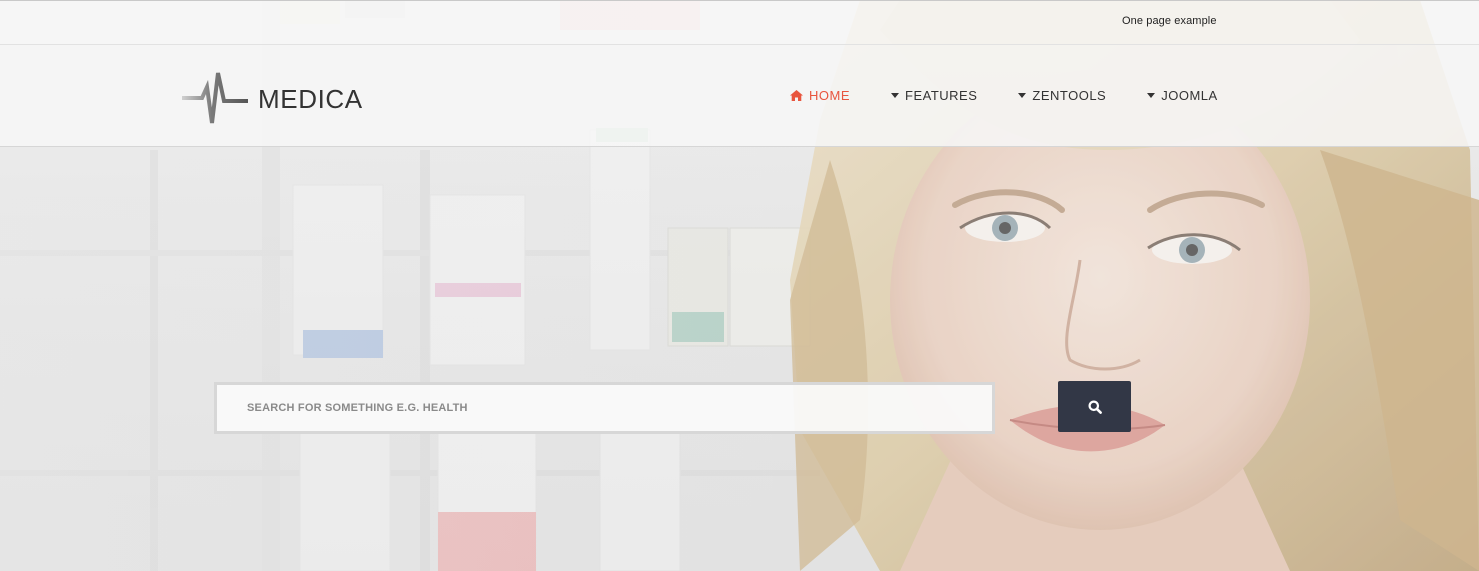  I want to click on nav-item-zentools: ZENTOOLS, so click(1062, 95).